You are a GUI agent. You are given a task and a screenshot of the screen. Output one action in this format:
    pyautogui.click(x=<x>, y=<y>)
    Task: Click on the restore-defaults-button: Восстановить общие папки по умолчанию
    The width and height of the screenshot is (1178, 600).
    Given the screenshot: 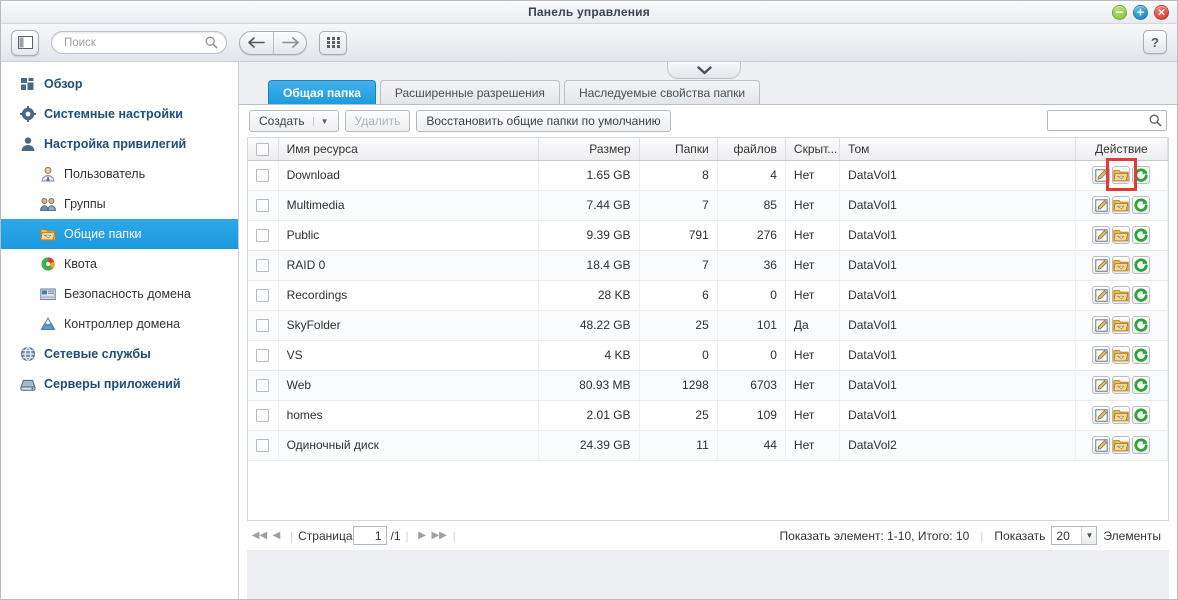 What is the action you would take?
    pyautogui.click(x=543, y=121)
    